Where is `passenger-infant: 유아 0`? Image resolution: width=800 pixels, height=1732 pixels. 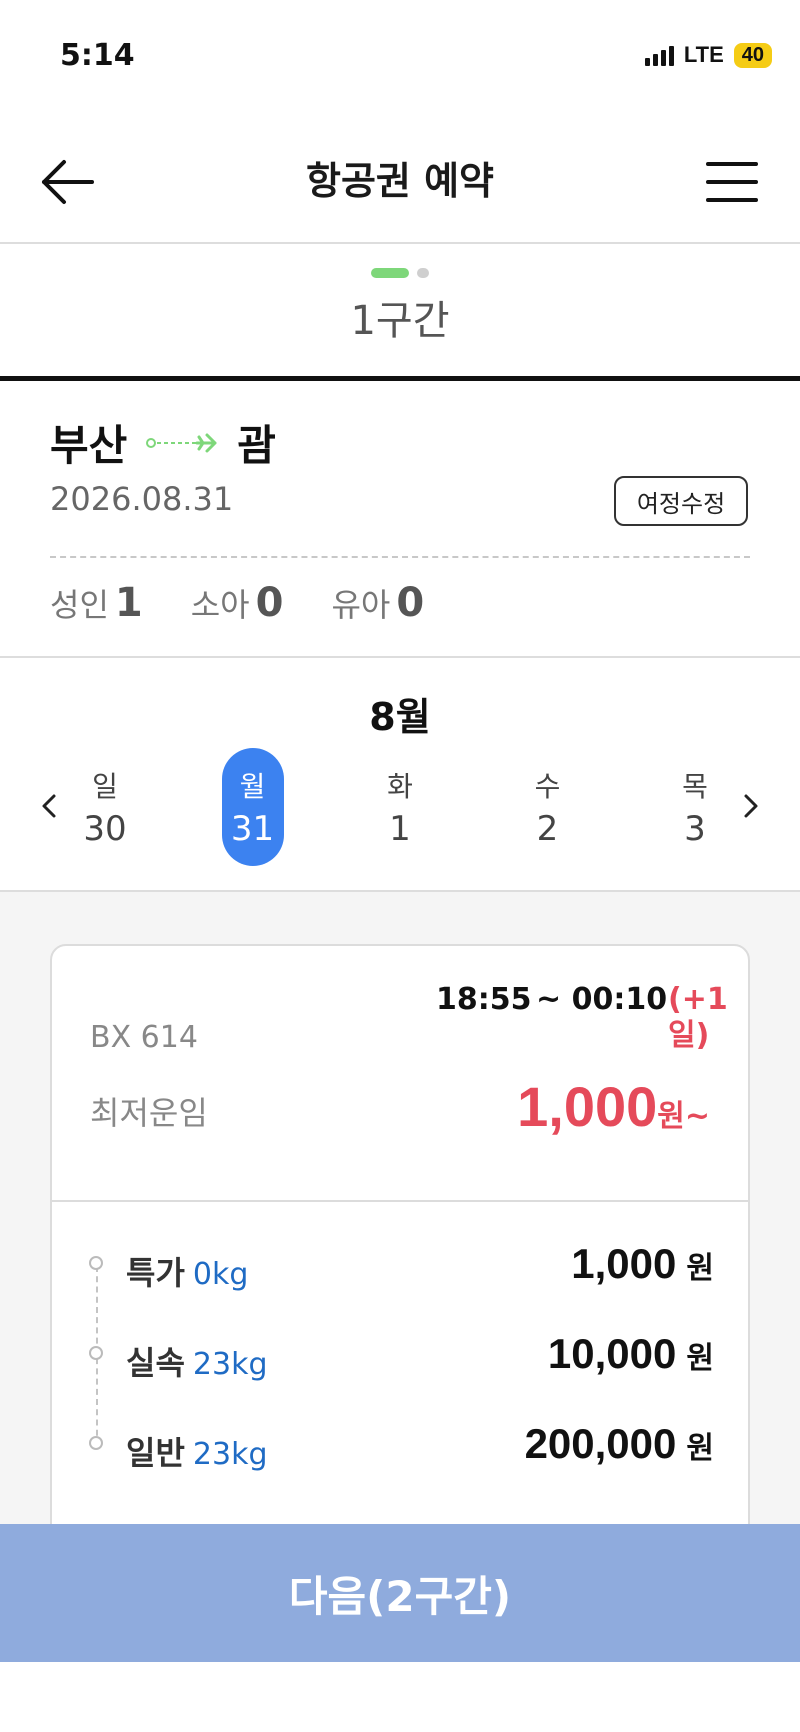 passenger-infant: 유아 0 is located at coordinates (377, 603).